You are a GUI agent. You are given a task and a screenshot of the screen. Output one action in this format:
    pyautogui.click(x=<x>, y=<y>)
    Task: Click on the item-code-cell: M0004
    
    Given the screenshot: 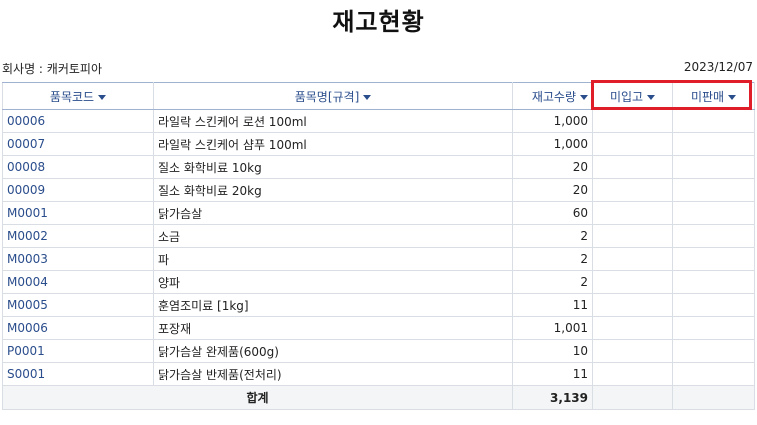 What is the action you would take?
    pyautogui.click(x=78, y=282)
    